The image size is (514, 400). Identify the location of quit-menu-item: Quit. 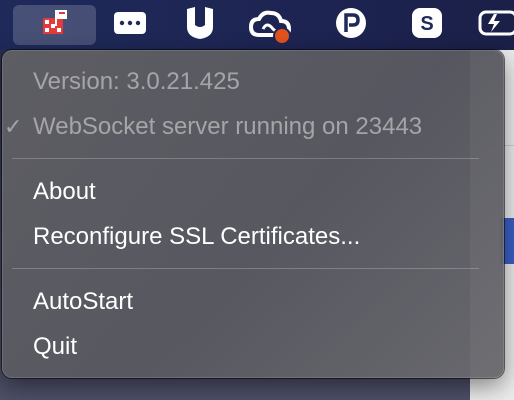
(55, 347).